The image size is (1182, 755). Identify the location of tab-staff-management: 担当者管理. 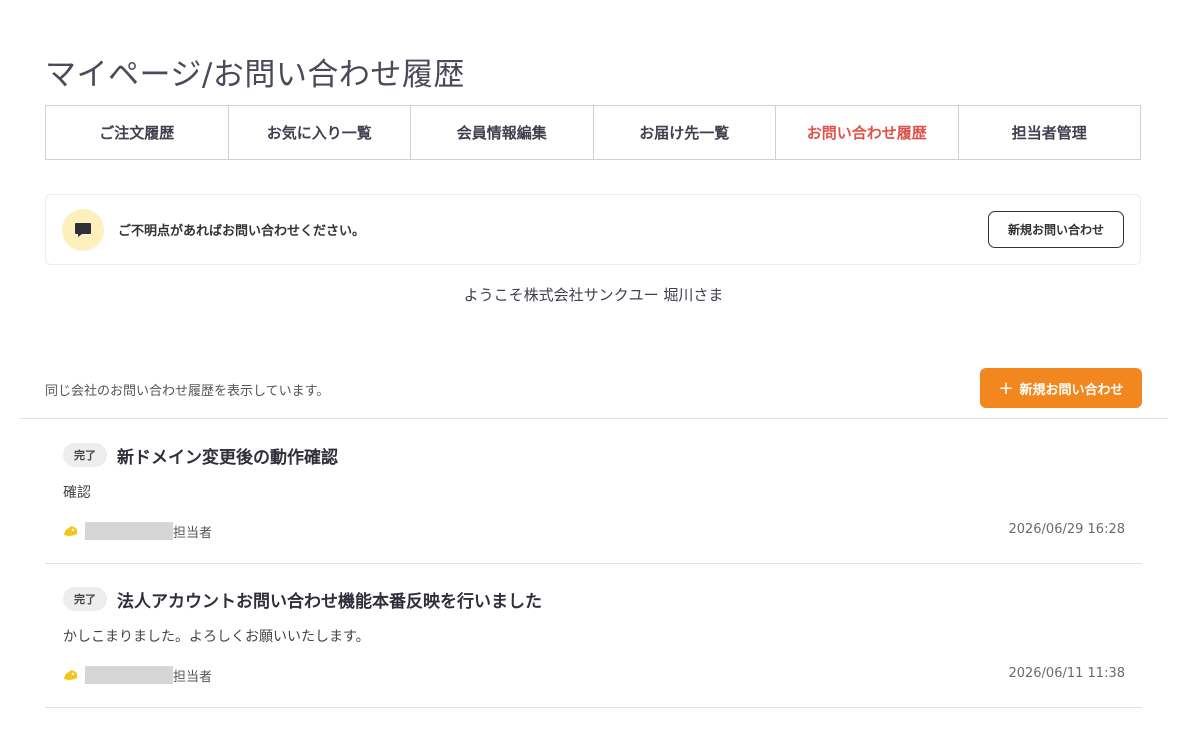
(1050, 132).